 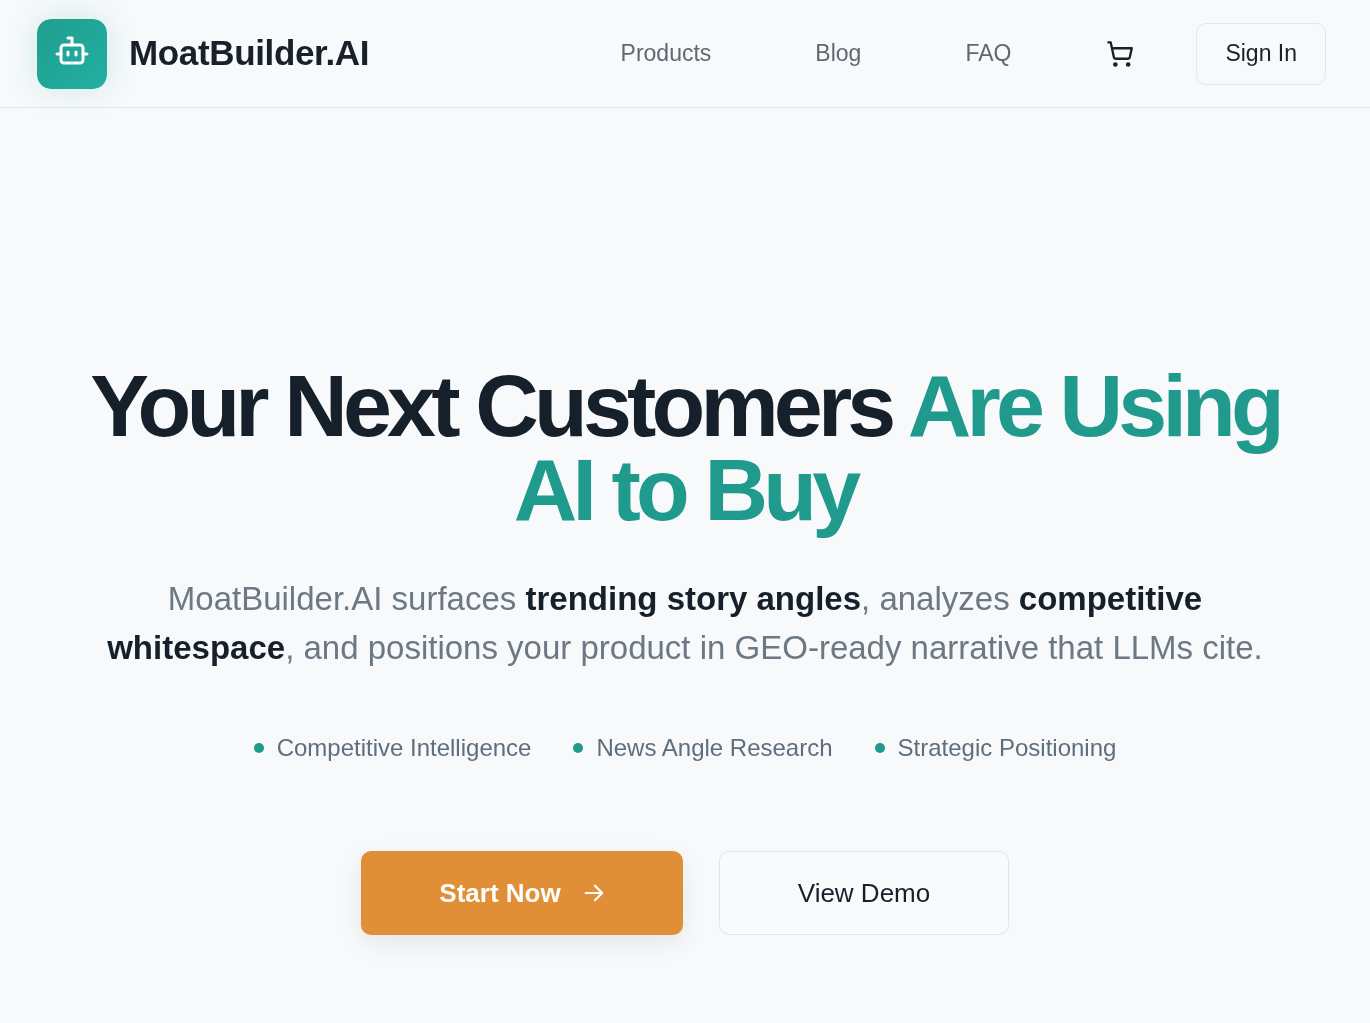 I want to click on cart-icon, so click(x=1120, y=53).